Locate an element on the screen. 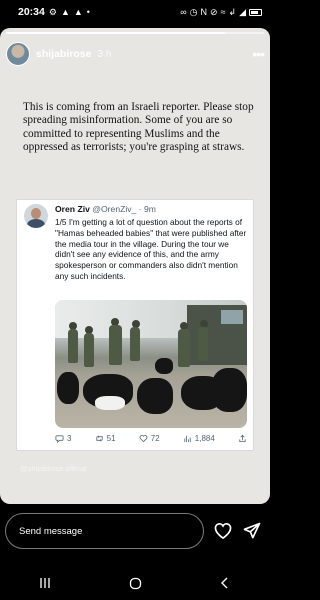 The image size is (320, 600). signal-icon: ◢ is located at coordinates (242, 11).